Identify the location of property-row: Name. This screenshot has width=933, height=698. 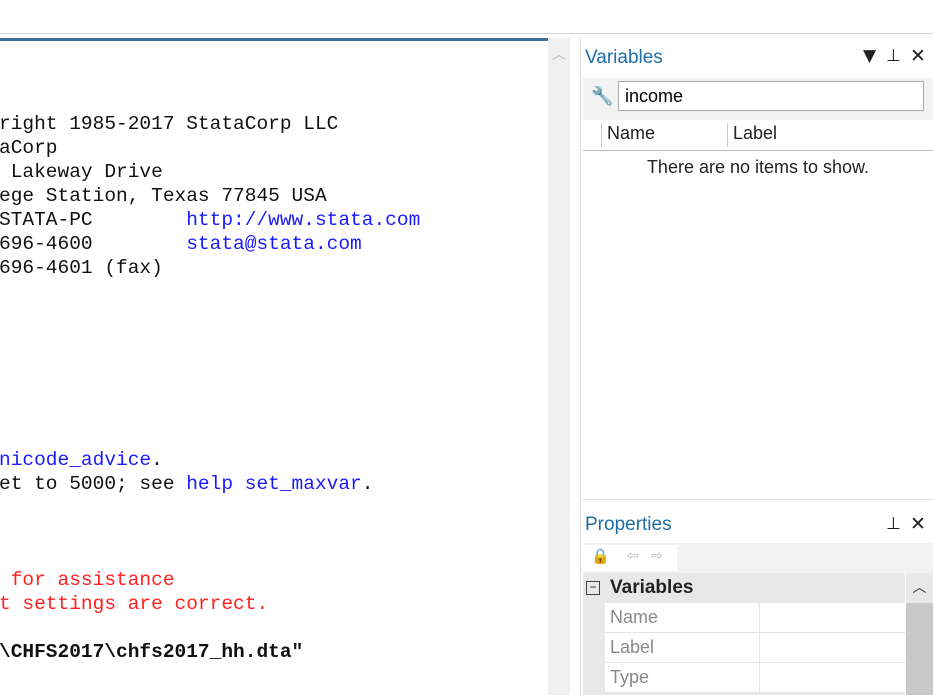
(755, 618).